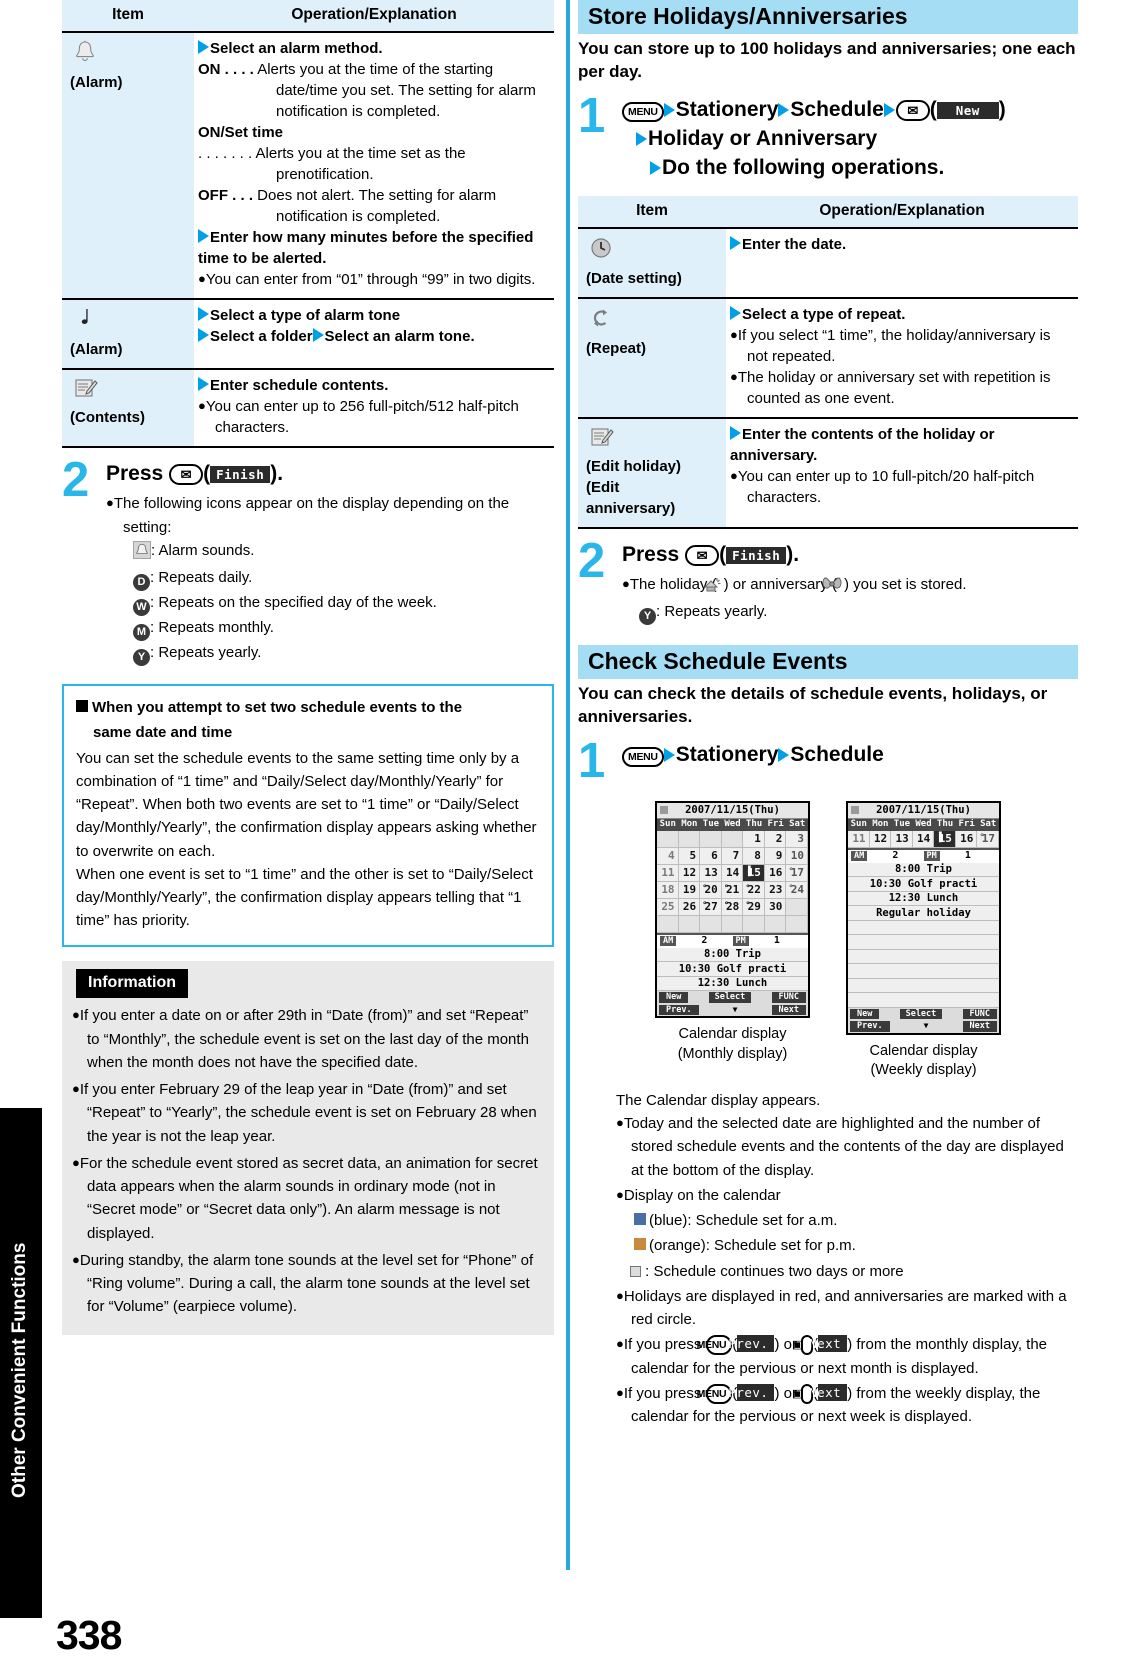  I want to click on step-title: MENU Stationery Schedule ✉(New), so click(850, 109).